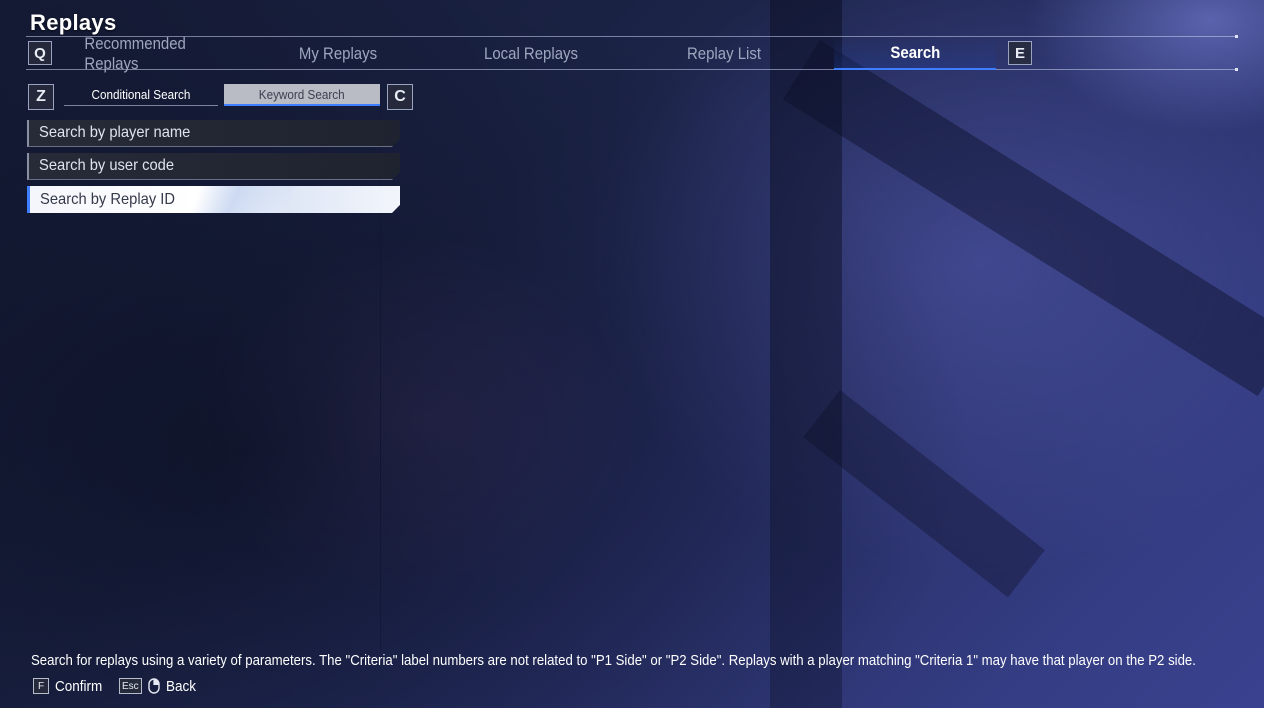  I want to click on next-subtab-key: C, so click(400, 97).